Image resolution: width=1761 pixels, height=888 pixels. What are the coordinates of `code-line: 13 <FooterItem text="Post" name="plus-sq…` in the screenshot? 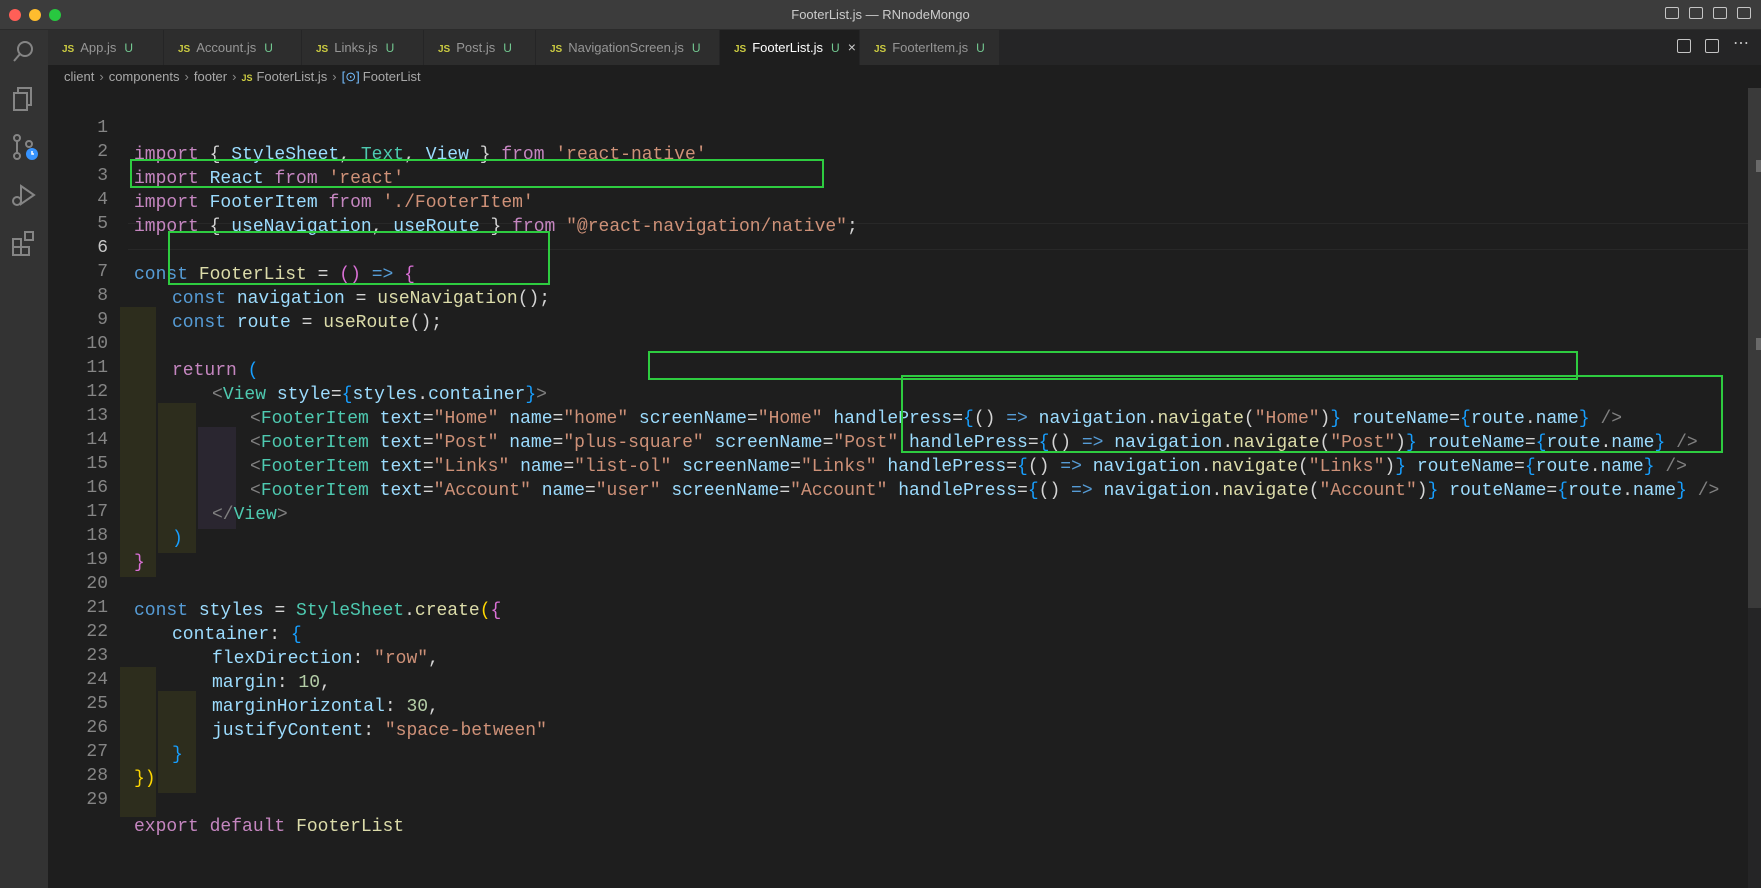 It's located at (872, 414).